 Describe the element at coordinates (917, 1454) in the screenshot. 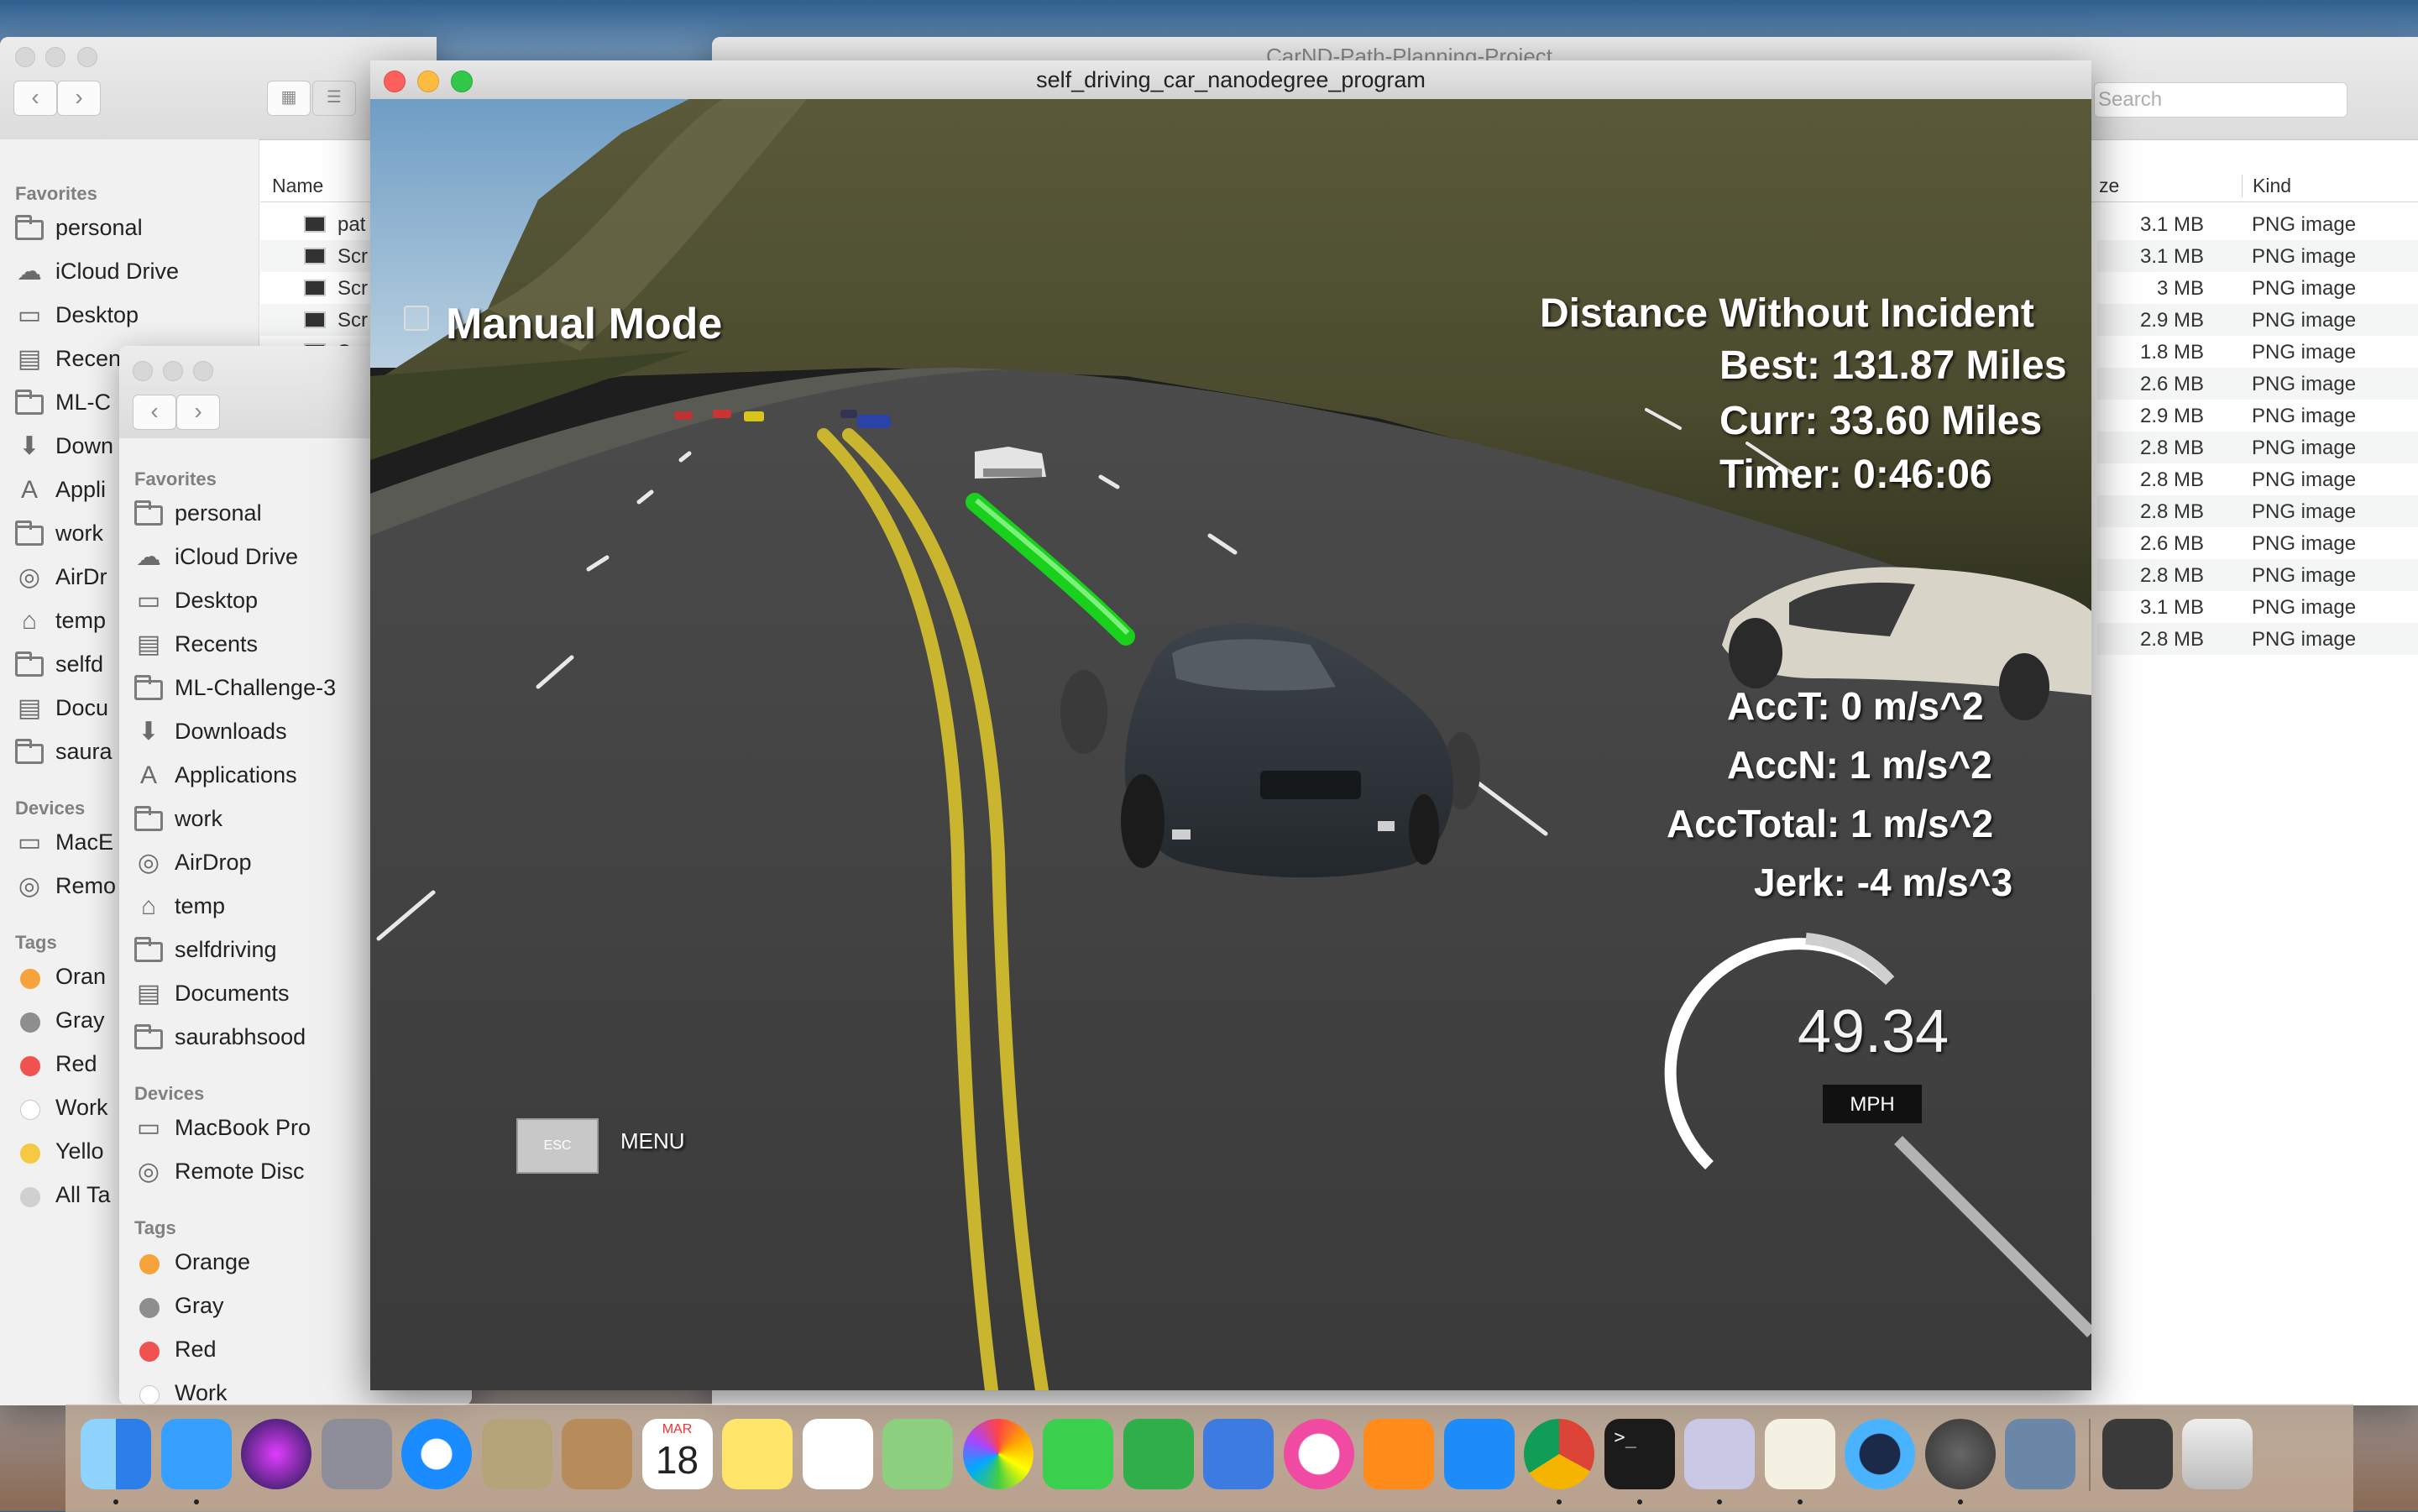

I see `maps-icon` at that location.